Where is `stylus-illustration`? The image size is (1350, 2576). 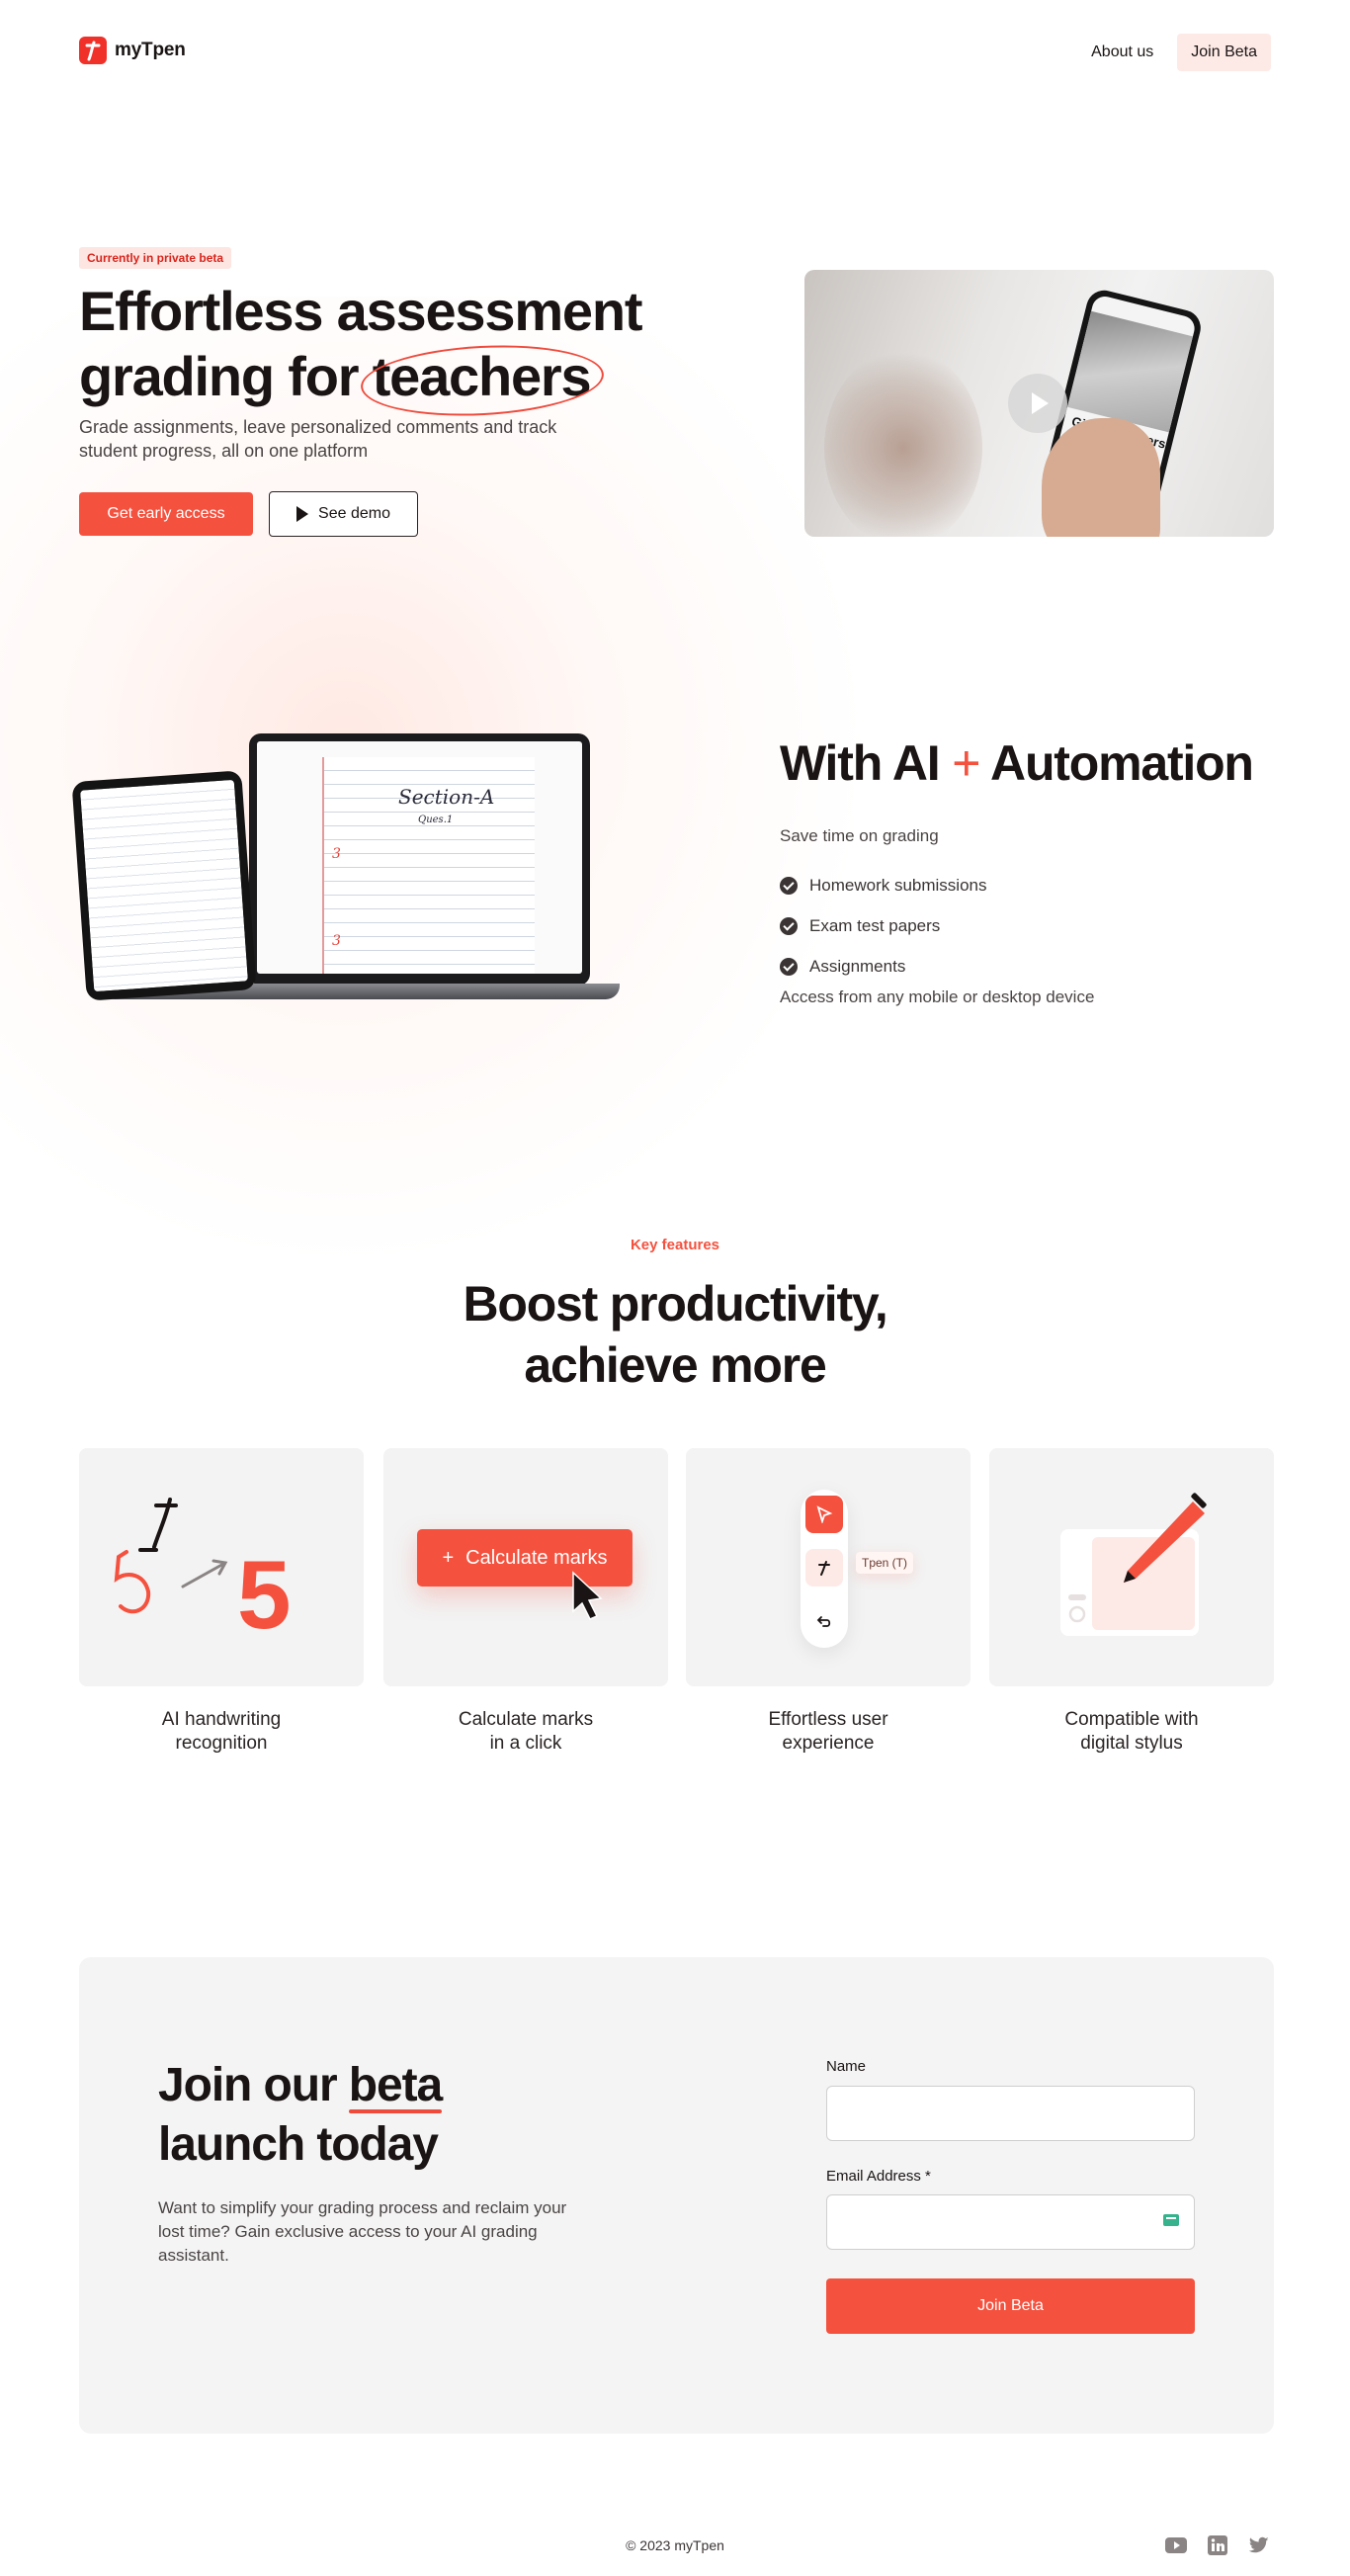
stylus-illustration is located at coordinates (1133, 1564).